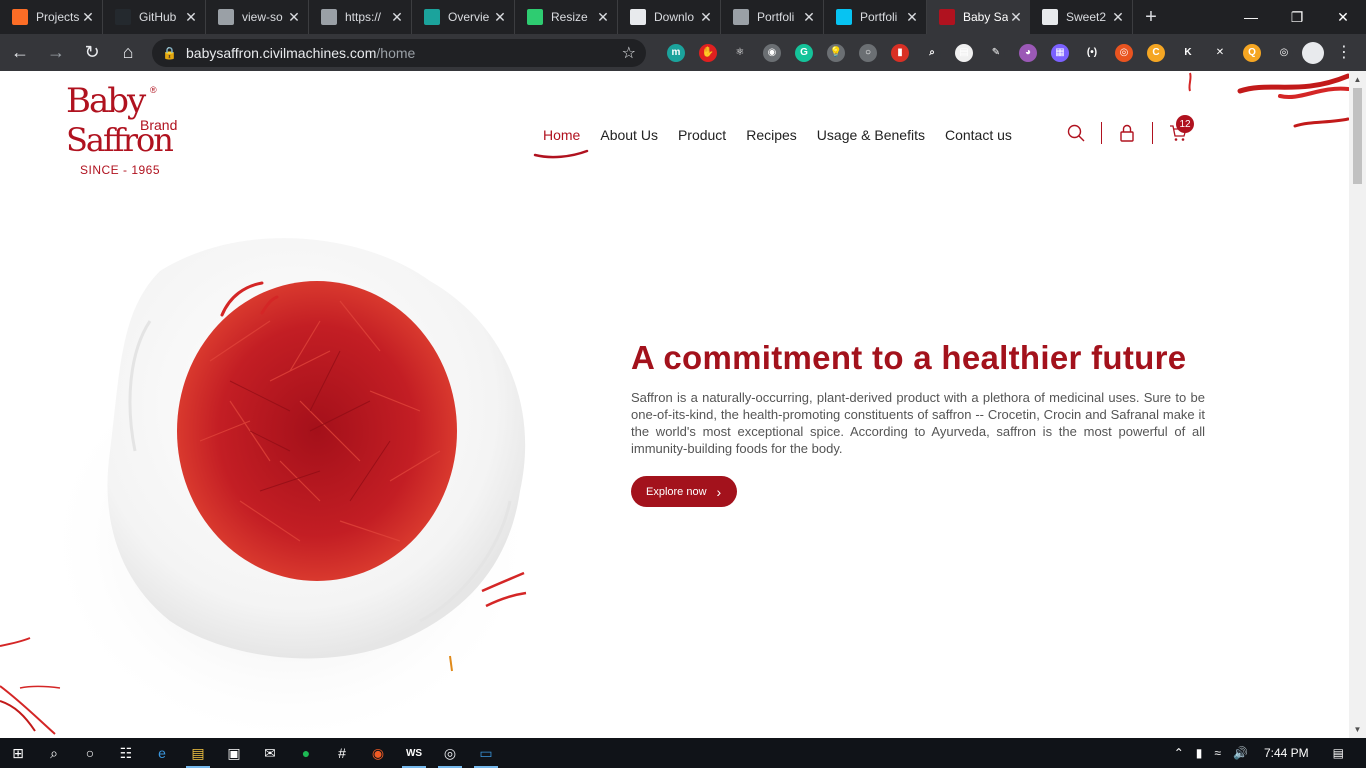 This screenshot has width=1366, height=768. Describe the element at coordinates (978, 135) in the screenshot. I see `nav-item-contact-us: Contact us` at that location.